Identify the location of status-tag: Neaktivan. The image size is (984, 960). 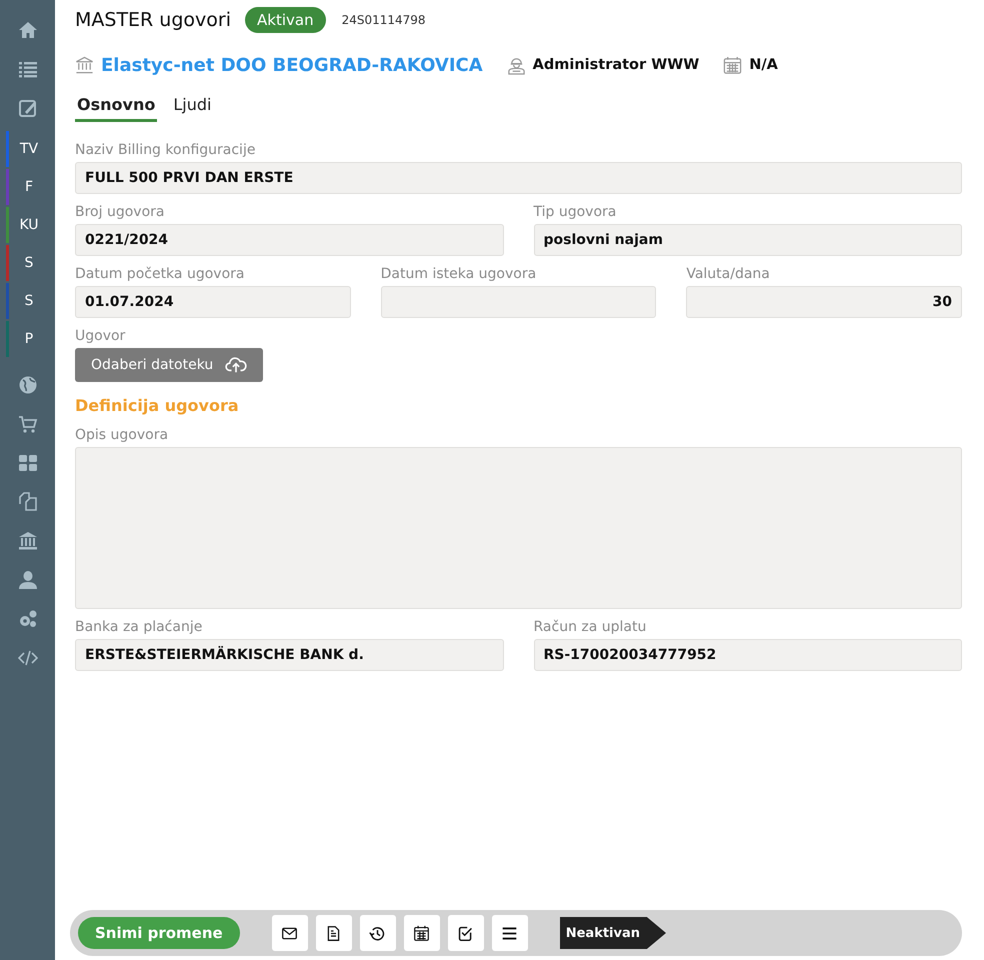
(613, 933).